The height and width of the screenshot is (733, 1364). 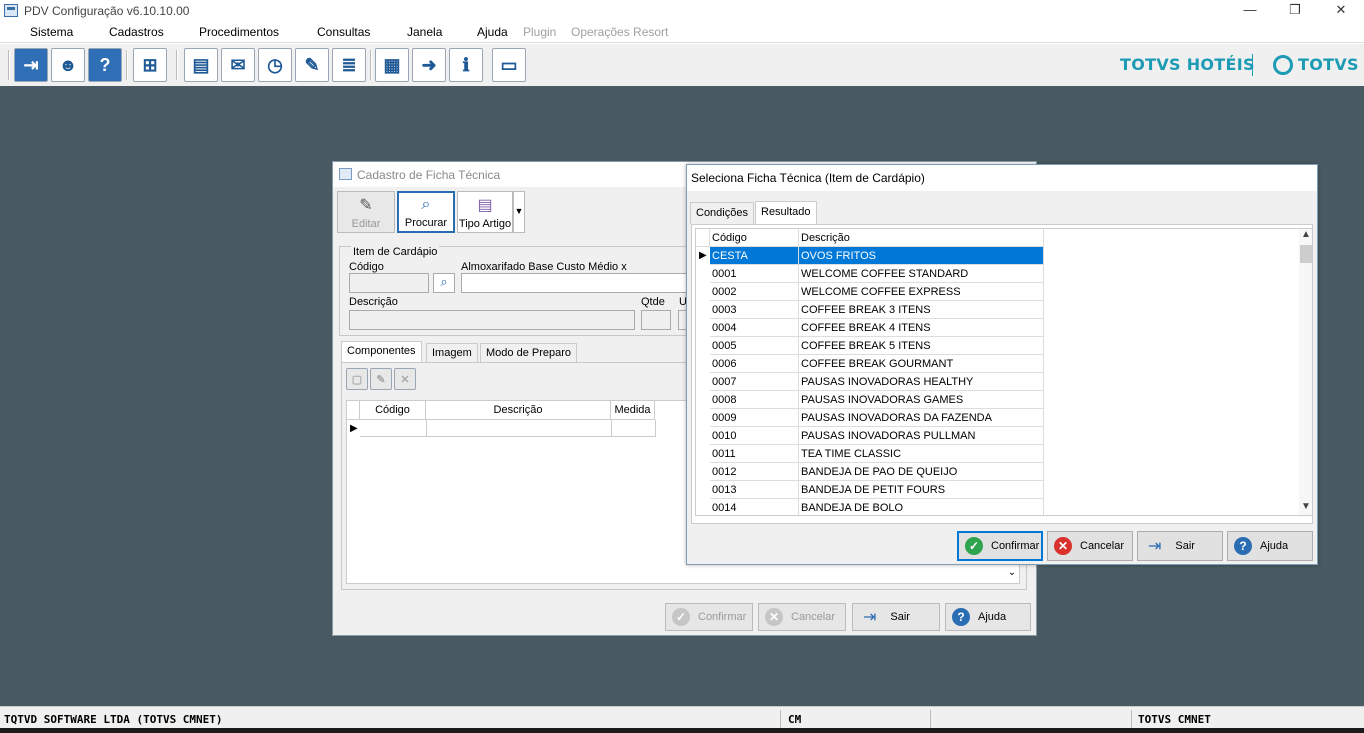 I want to click on confirm-button-disabled: ✓ Confirmar, so click(x=709, y=617).